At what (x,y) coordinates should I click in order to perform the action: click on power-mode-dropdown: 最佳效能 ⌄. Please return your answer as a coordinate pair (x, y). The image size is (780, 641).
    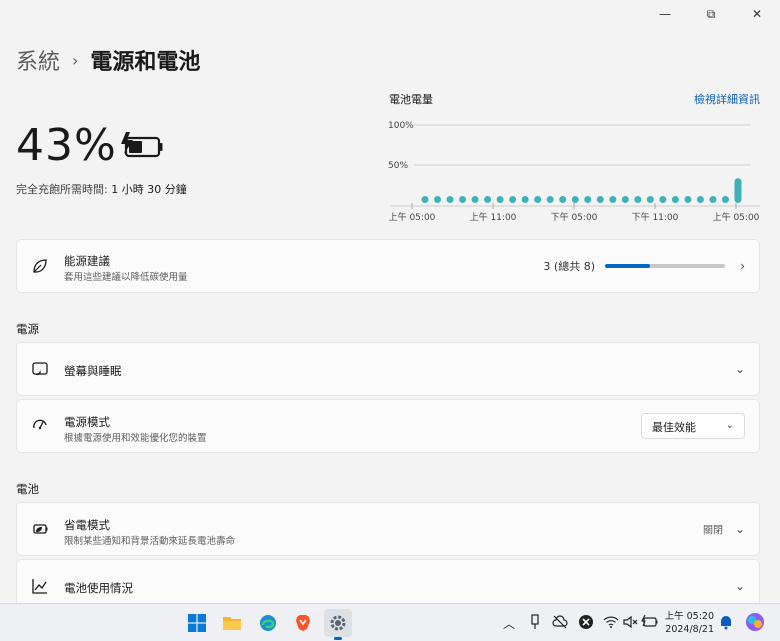
    Looking at the image, I should click on (693, 426).